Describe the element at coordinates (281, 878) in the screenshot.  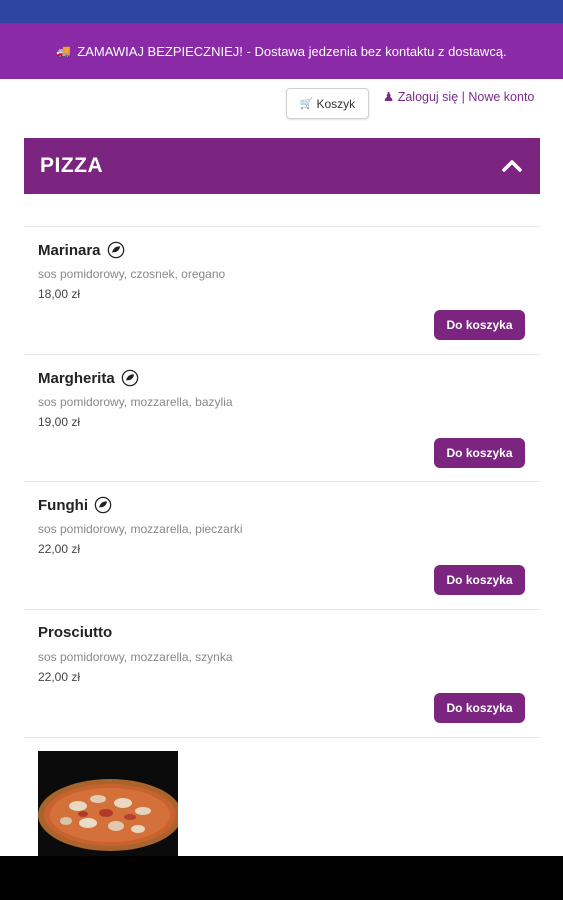
I see `navigation-bar` at that location.